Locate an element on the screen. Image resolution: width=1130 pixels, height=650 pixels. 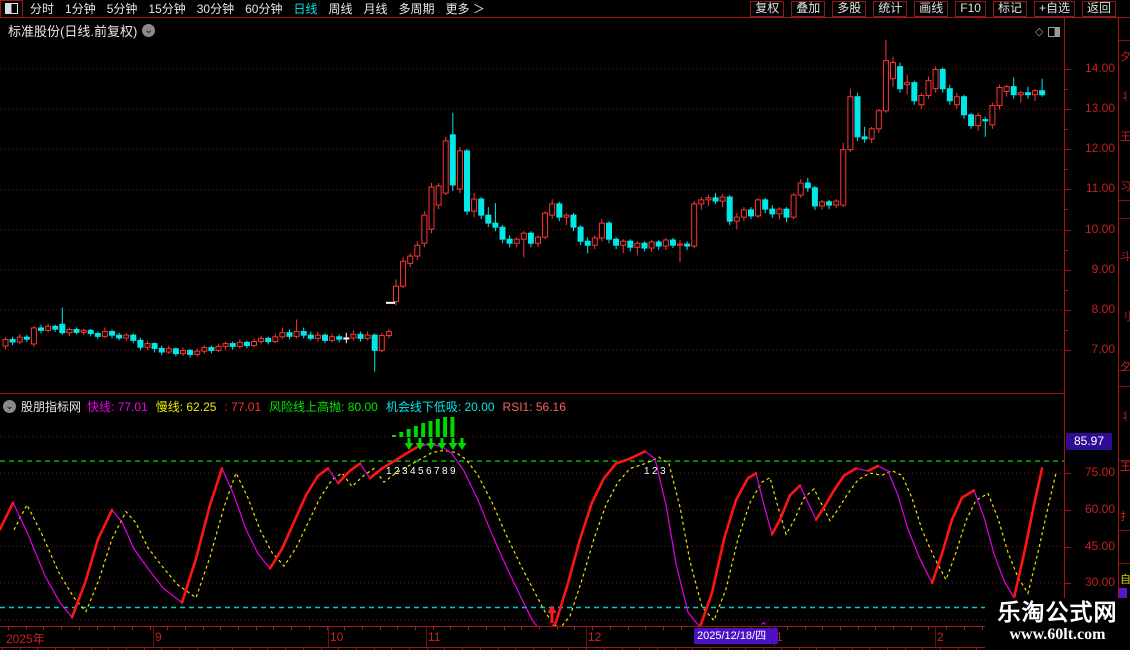
button-画线: 画线 is located at coordinates (931, 8).